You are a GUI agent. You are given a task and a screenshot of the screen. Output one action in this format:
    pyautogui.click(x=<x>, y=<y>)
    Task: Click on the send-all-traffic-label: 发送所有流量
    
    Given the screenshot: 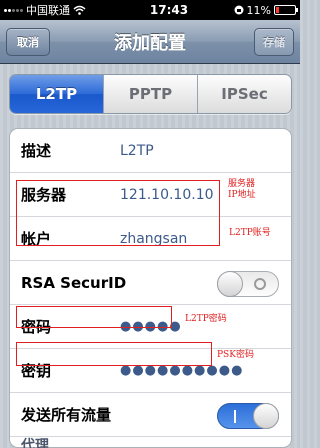 What is the action you would take?
    pyautogui.click(x=66, y=415)
    